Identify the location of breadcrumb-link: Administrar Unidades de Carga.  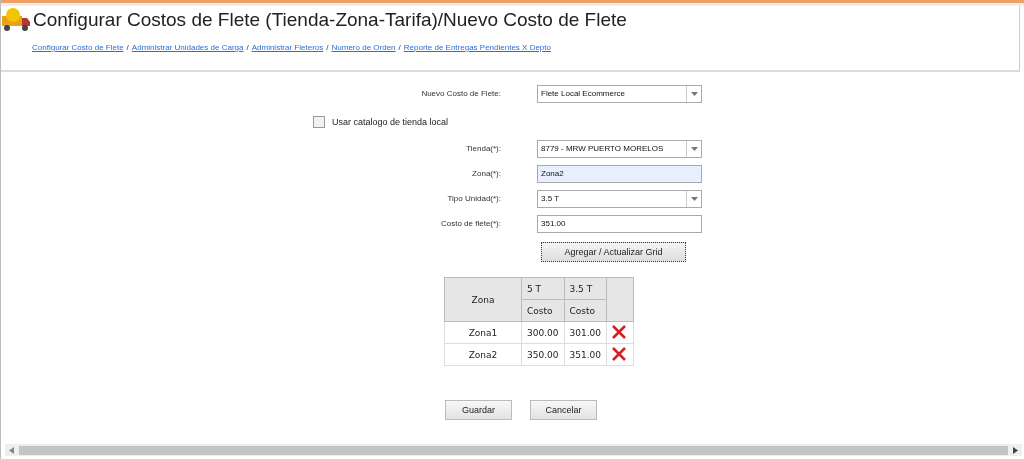
(187, 47).